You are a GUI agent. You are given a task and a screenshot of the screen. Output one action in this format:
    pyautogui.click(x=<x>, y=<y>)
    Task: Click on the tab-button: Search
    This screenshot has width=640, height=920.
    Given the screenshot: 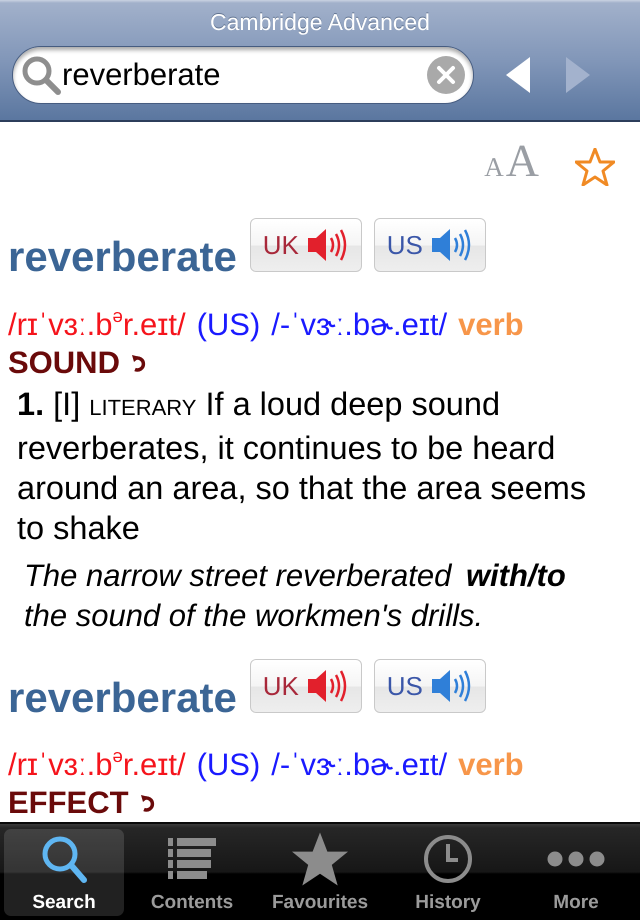 What is the action you would take?
    pyautogui.click(x=64, y=872)
    